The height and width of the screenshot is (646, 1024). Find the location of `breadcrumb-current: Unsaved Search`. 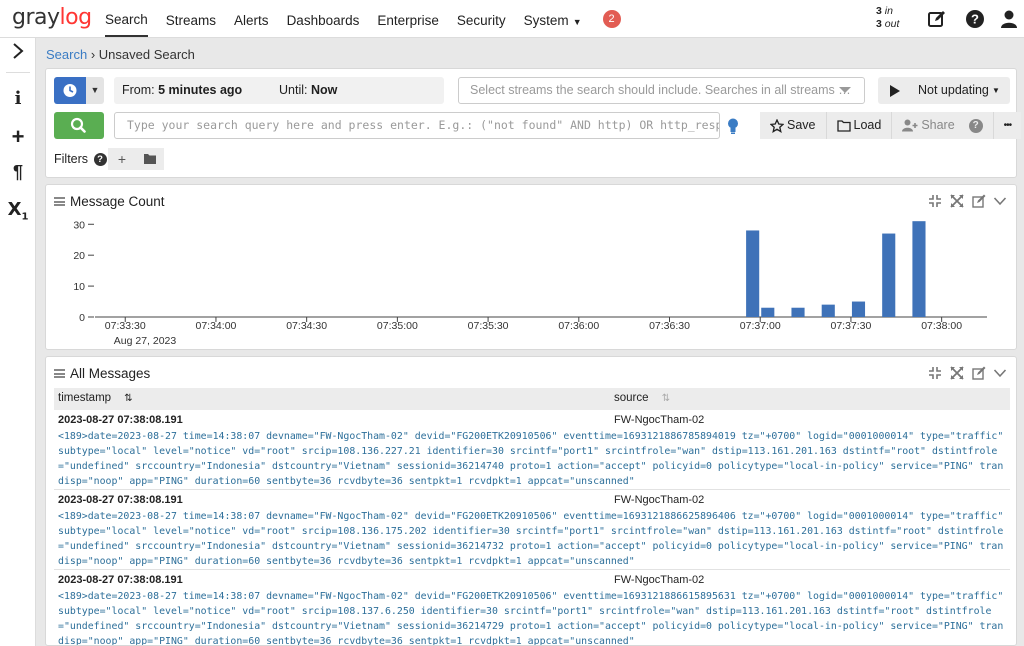

breadcrumb-current: Unsaved Search is located at coordinates (146, 54).